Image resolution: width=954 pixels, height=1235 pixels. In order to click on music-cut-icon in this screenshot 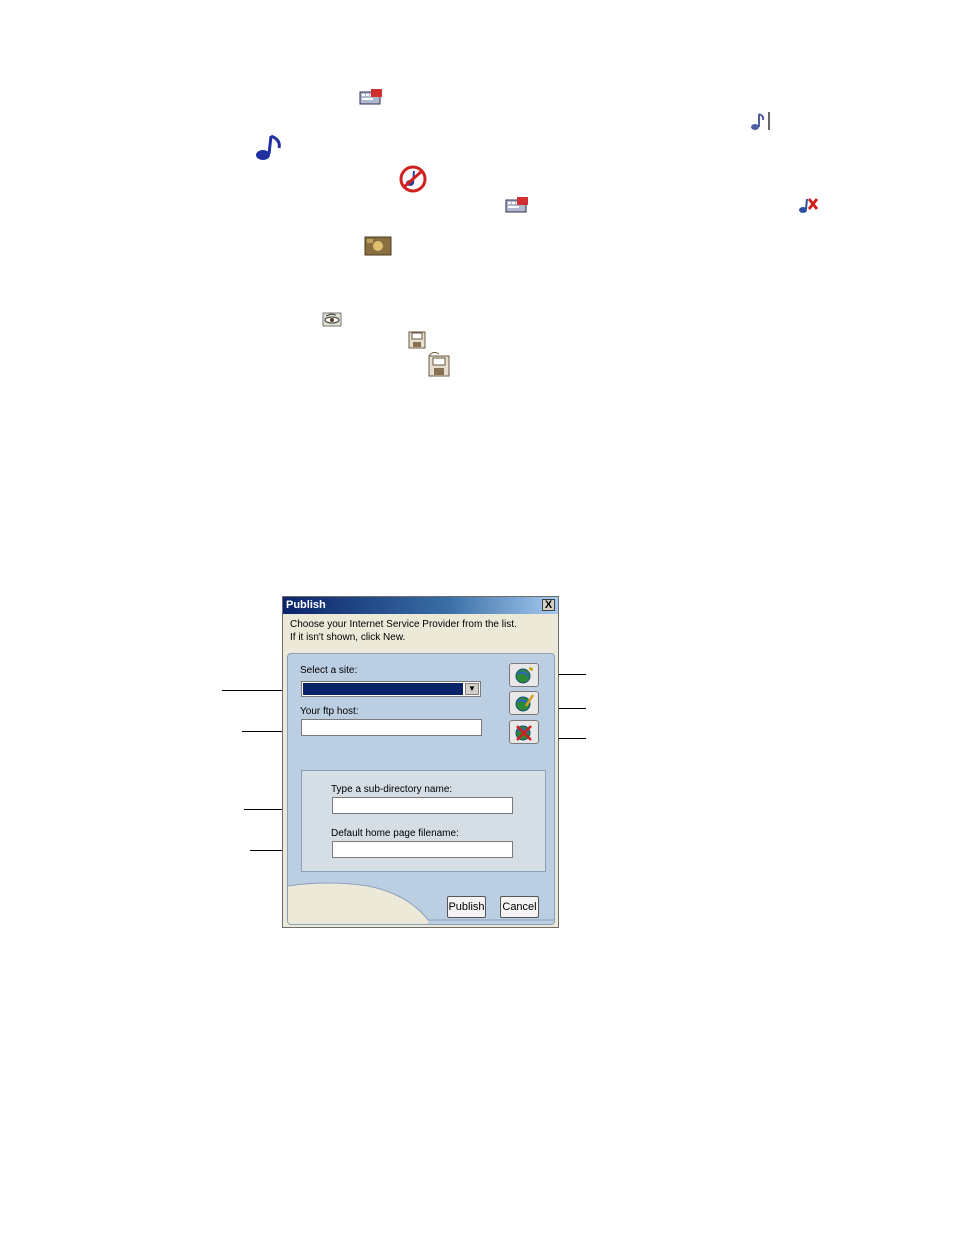, I will do `click(809, 205)`.